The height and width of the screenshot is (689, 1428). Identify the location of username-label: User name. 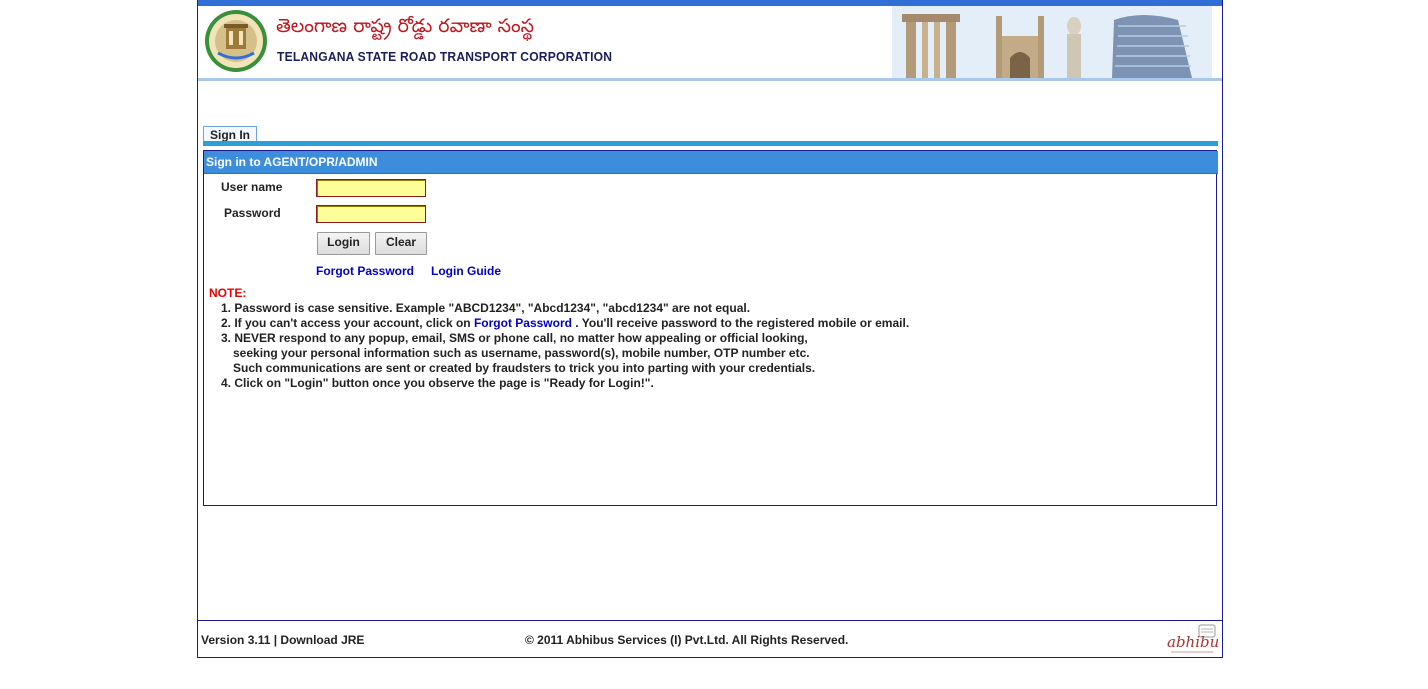
(252, 187).